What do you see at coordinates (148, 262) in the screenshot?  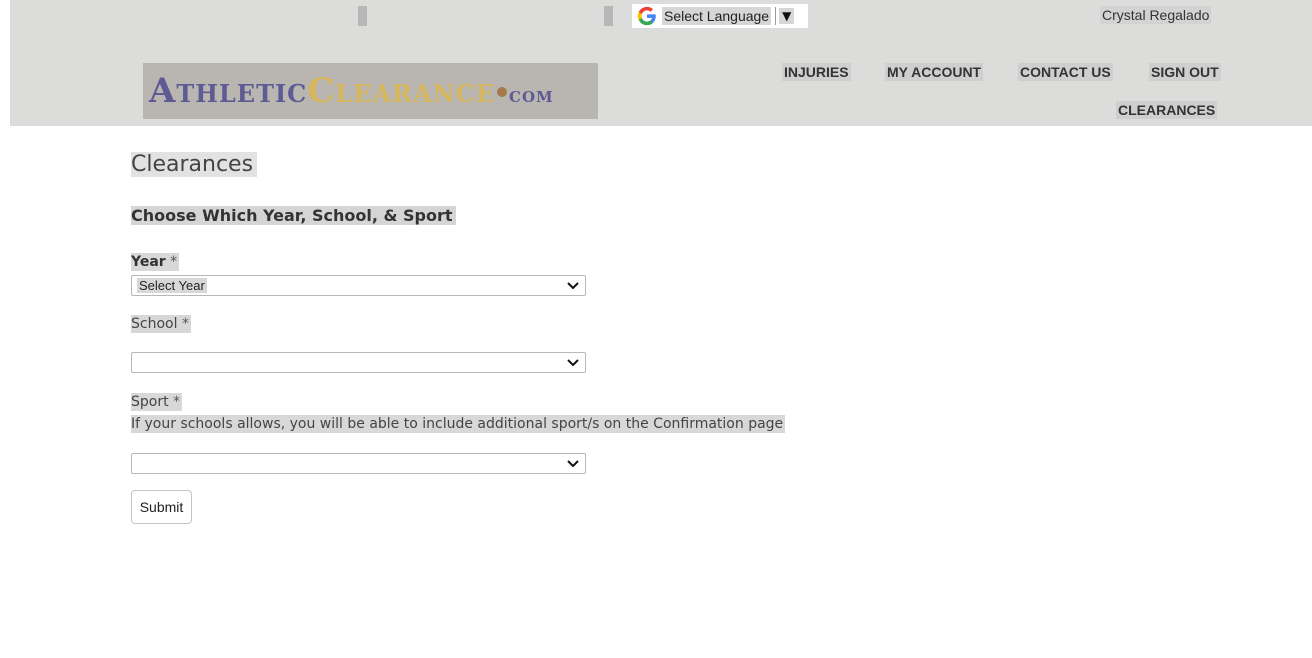 I see `year-label-text: Year` at bounding box center [148, 262].